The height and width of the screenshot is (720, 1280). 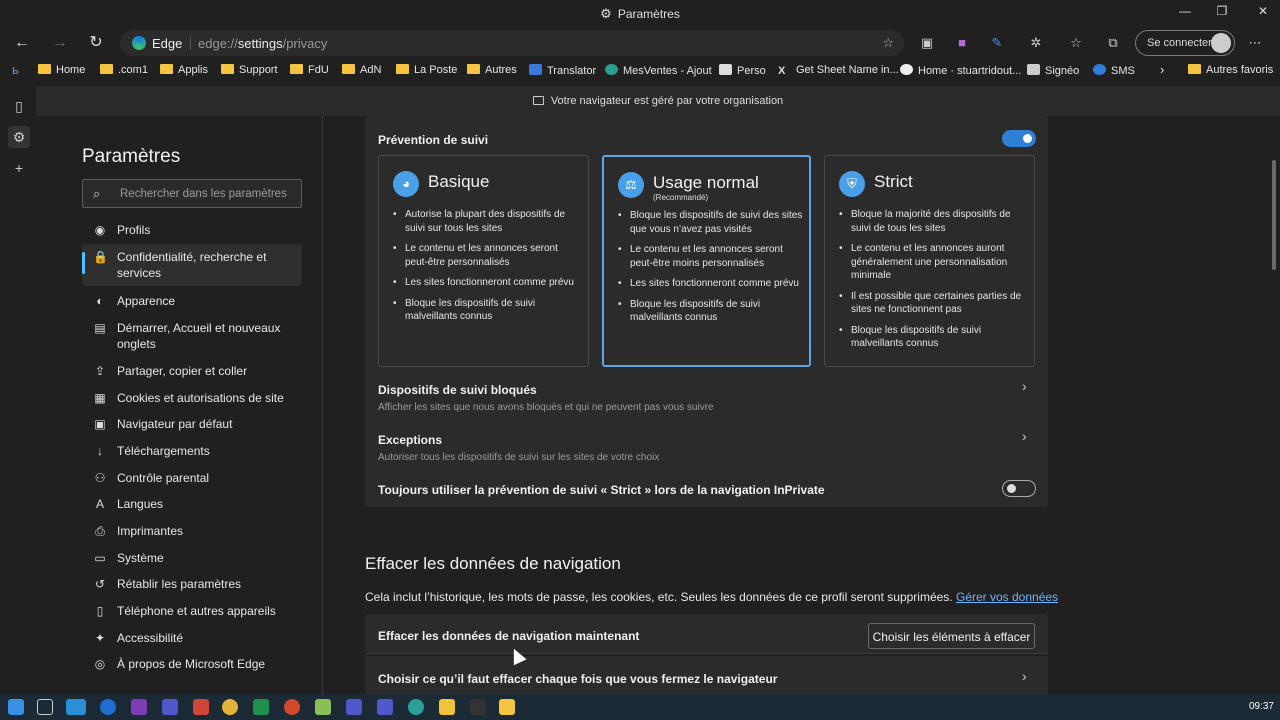 I want to click on onenote-icon: ■, so click(x=962, y=43).